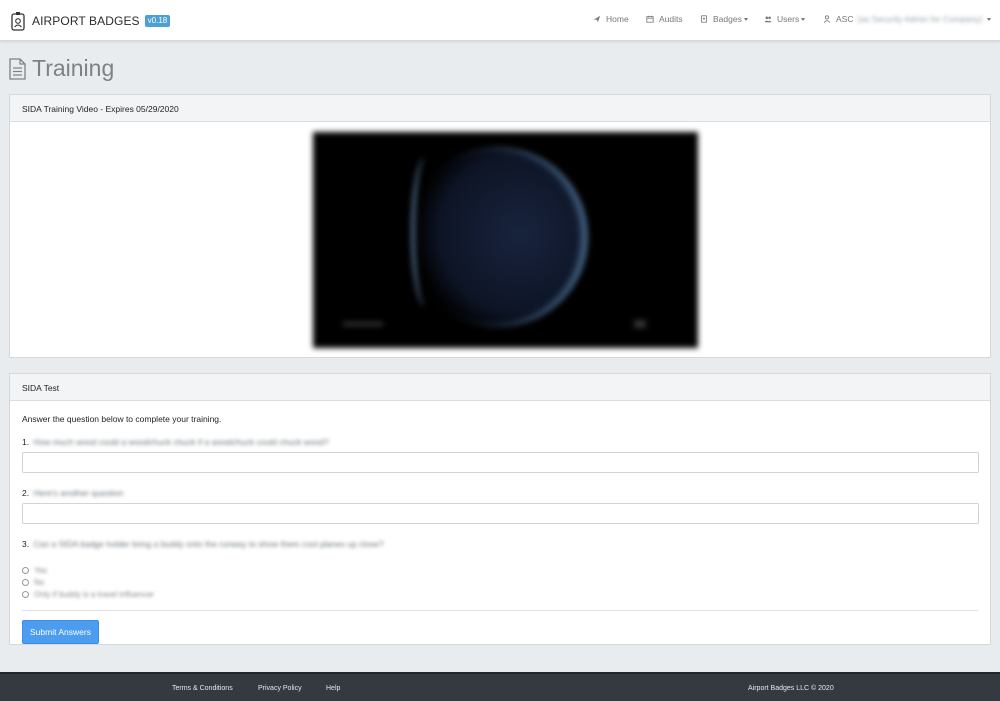  Describe the element at coordinates (26, 544) in the screenshot. I see `question-3-number: 3.` at that location.